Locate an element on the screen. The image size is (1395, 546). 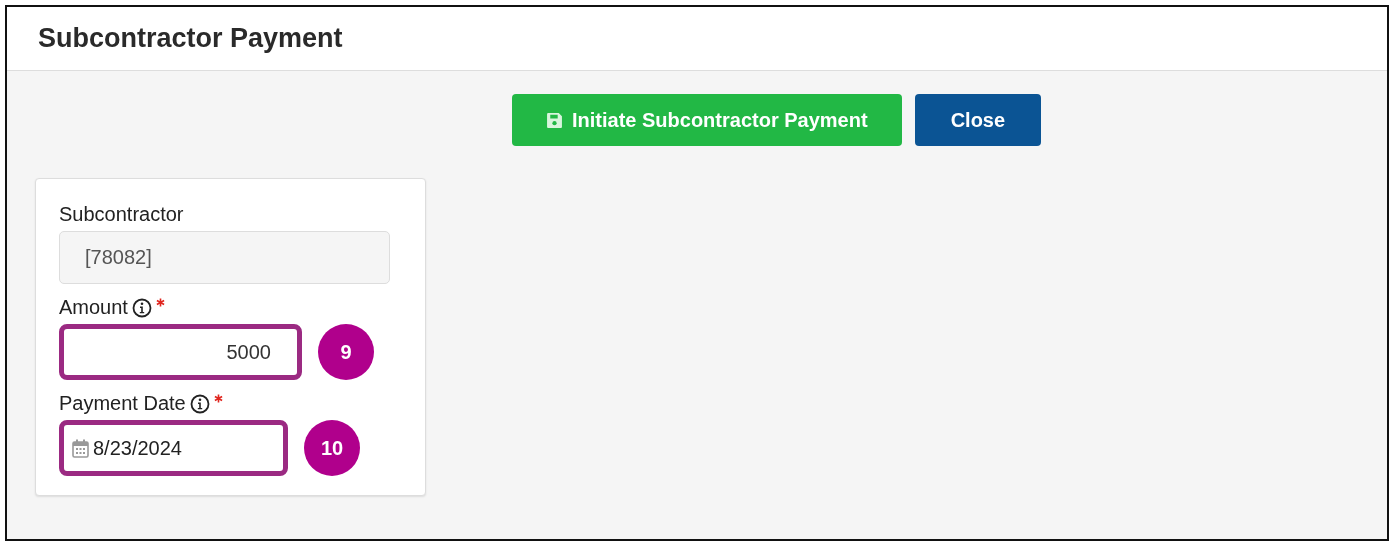
step-badge: 9 is located at coordinates (346, 352).